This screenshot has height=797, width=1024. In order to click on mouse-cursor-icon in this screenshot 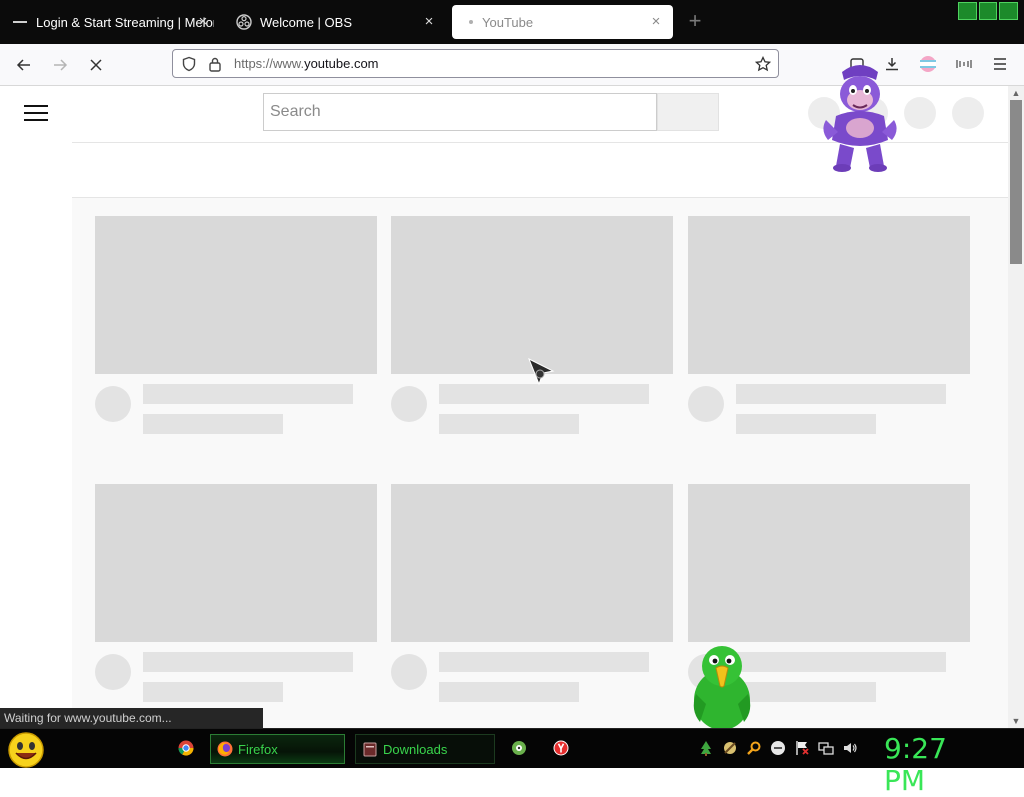, I will do `click(541, 372)`.